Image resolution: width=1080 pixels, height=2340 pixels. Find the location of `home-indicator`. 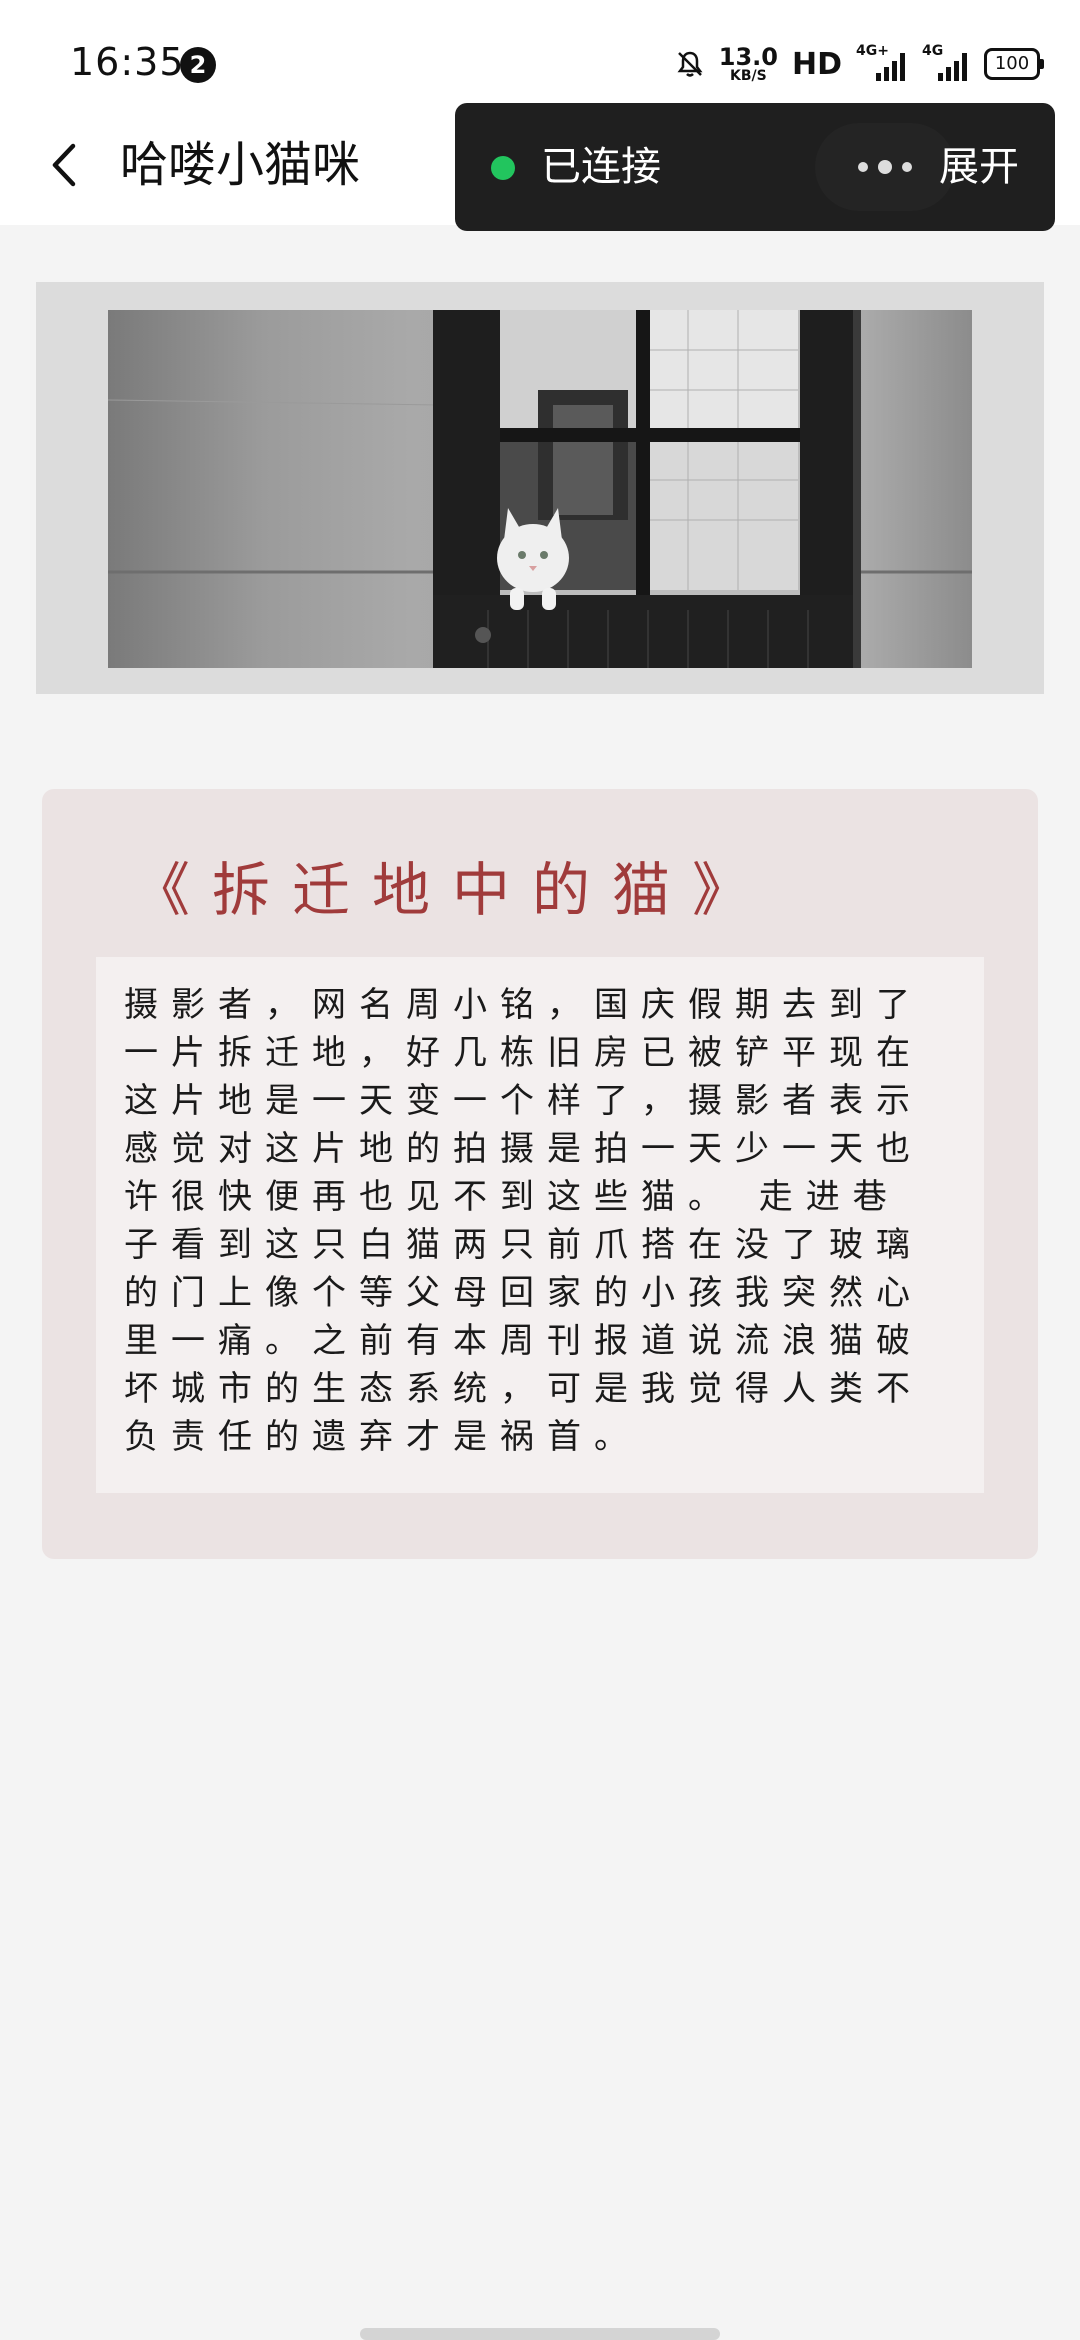

home-indicator is located at coordinates (540, 2334).